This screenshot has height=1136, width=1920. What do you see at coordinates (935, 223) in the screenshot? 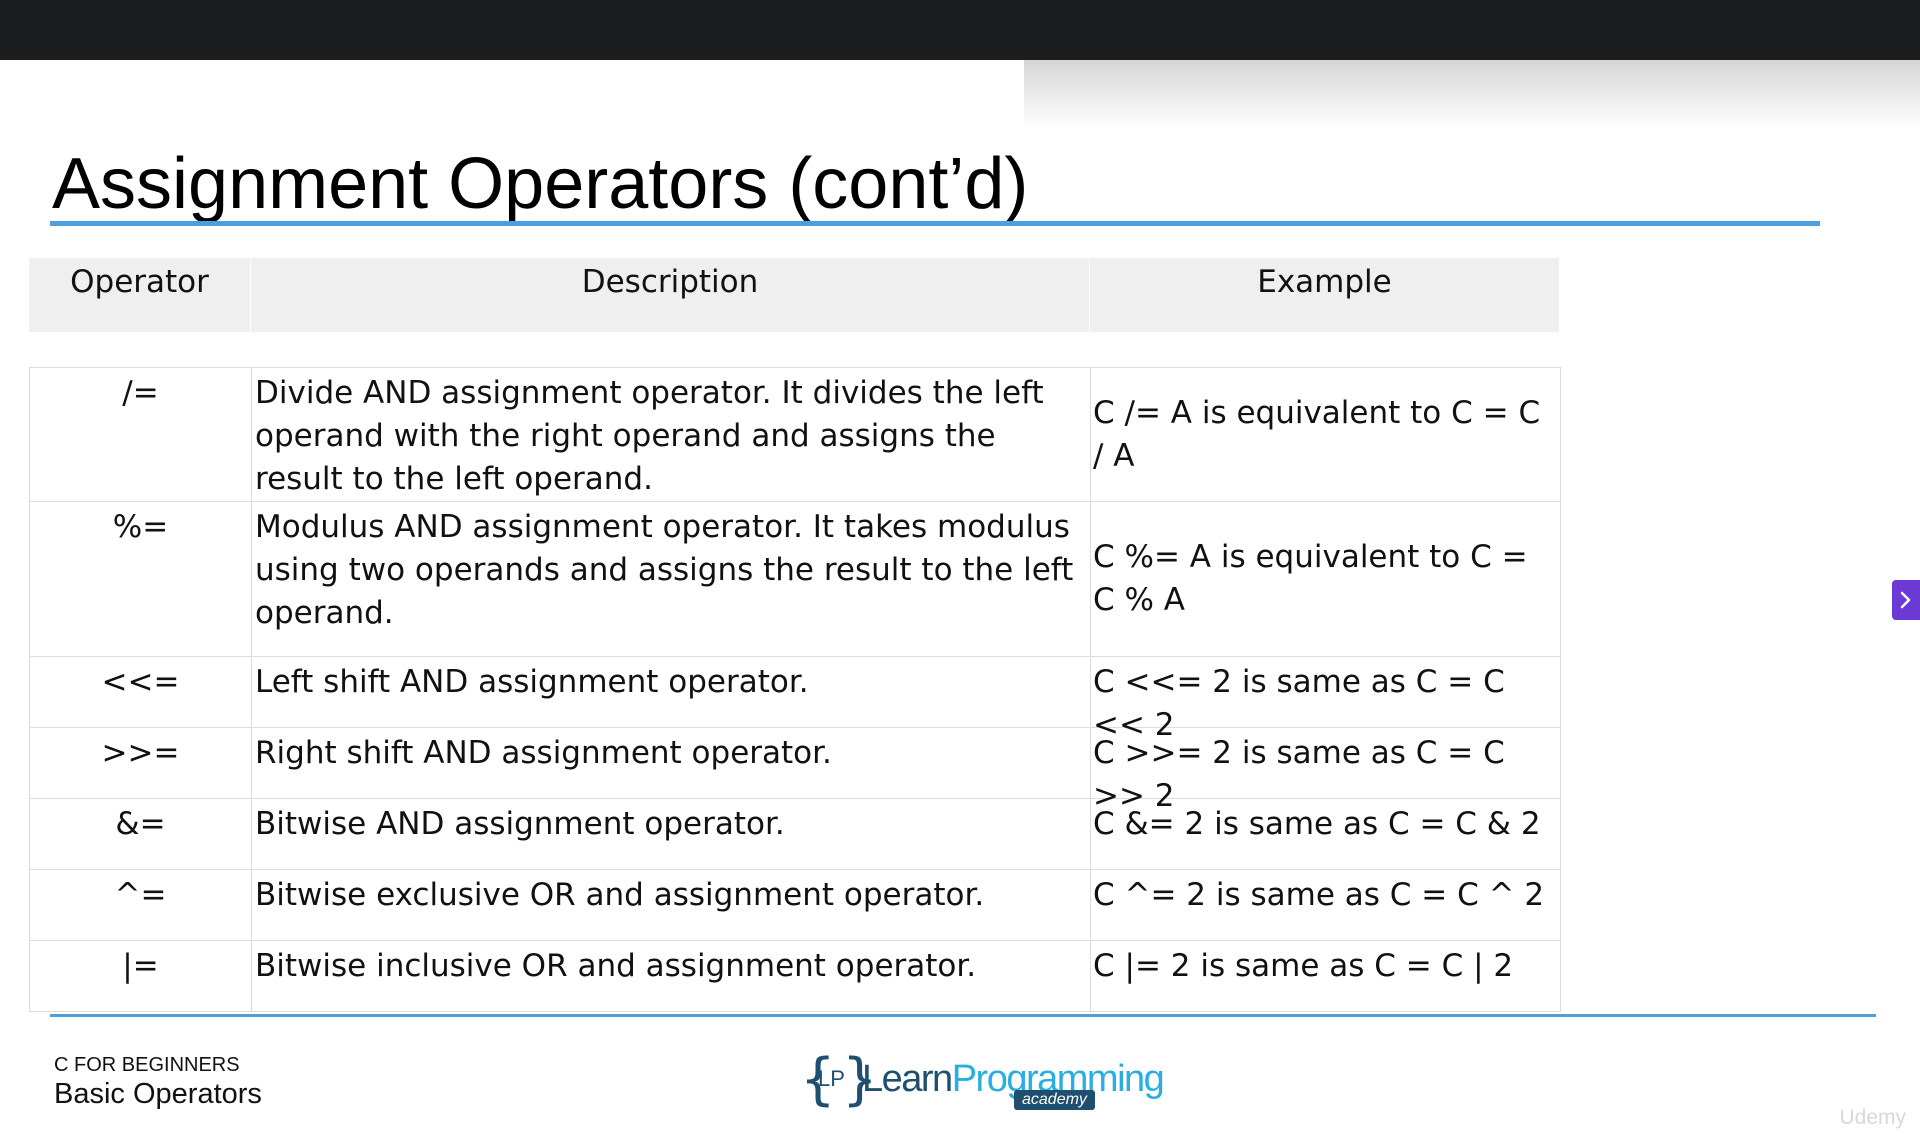
I see `title-underline` at bounding box center [935, 223].